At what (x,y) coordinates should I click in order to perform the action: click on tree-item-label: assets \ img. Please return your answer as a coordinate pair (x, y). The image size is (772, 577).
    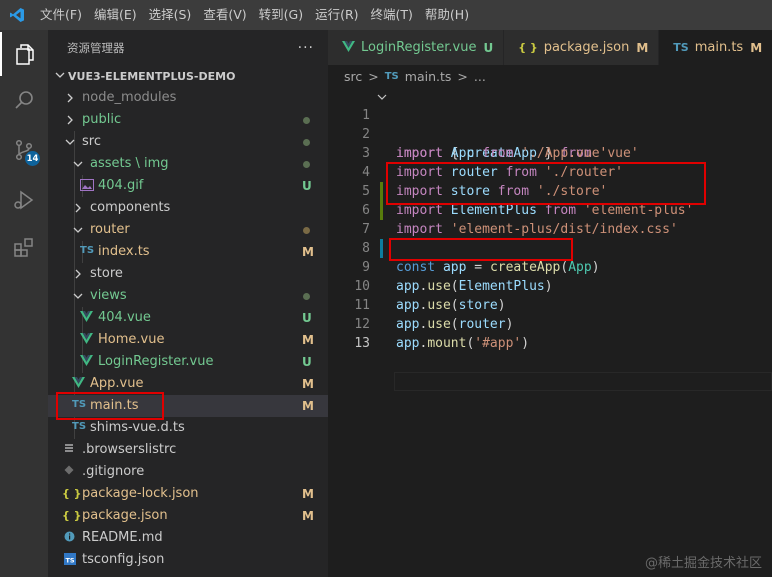
    Looking at the image, I should click on (129, 163).